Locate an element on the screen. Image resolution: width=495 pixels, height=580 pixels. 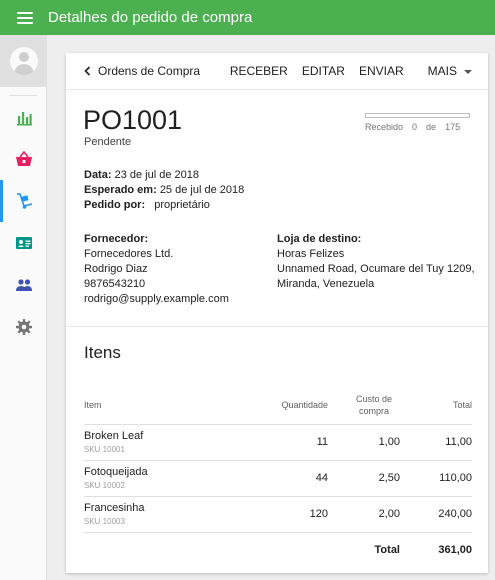
more-menu-button: MAIS is located at coordinates (450, 71).